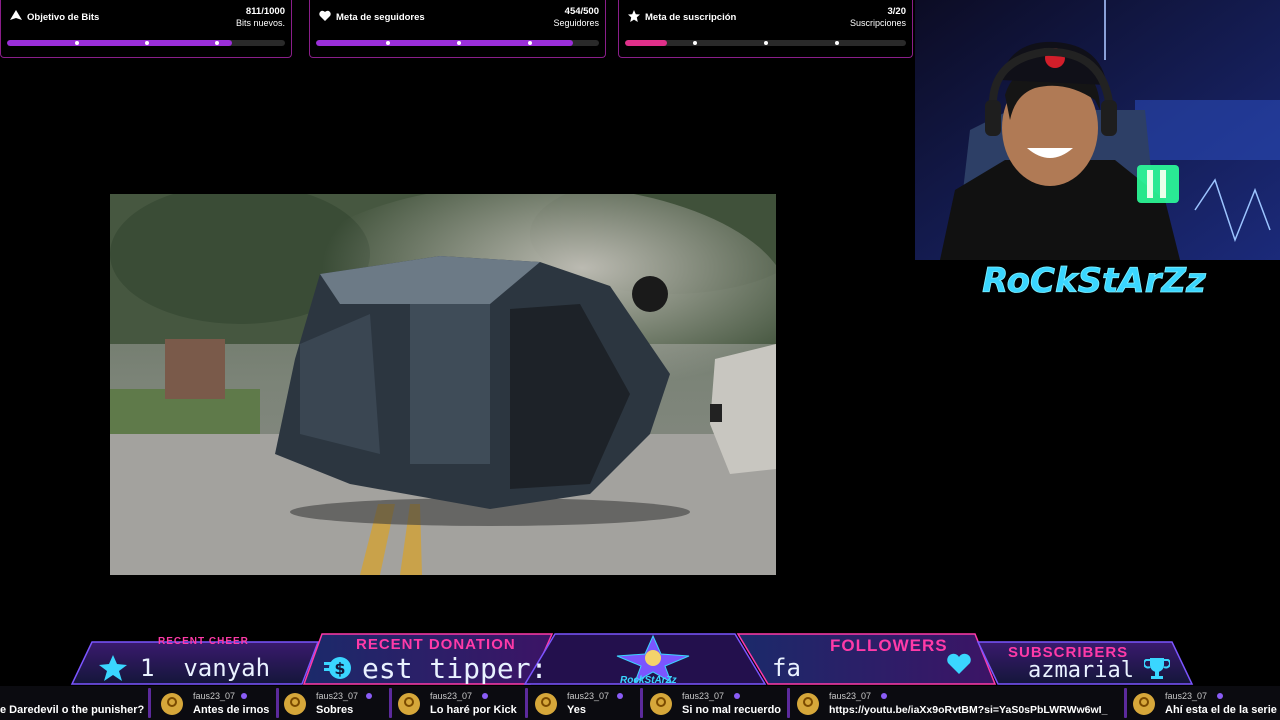 This screenshot has height=720, width=1280. What do you see at coordinates (444, 43) in the screenshot?
I see `followers-goal-fill` at bounding box center [444, 43].